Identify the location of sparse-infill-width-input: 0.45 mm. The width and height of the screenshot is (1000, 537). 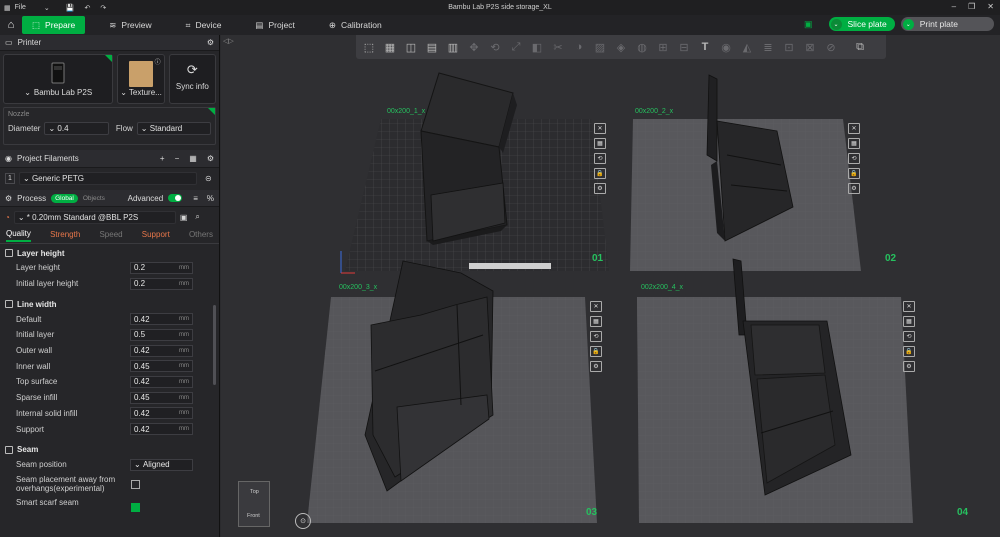
(161, 397).